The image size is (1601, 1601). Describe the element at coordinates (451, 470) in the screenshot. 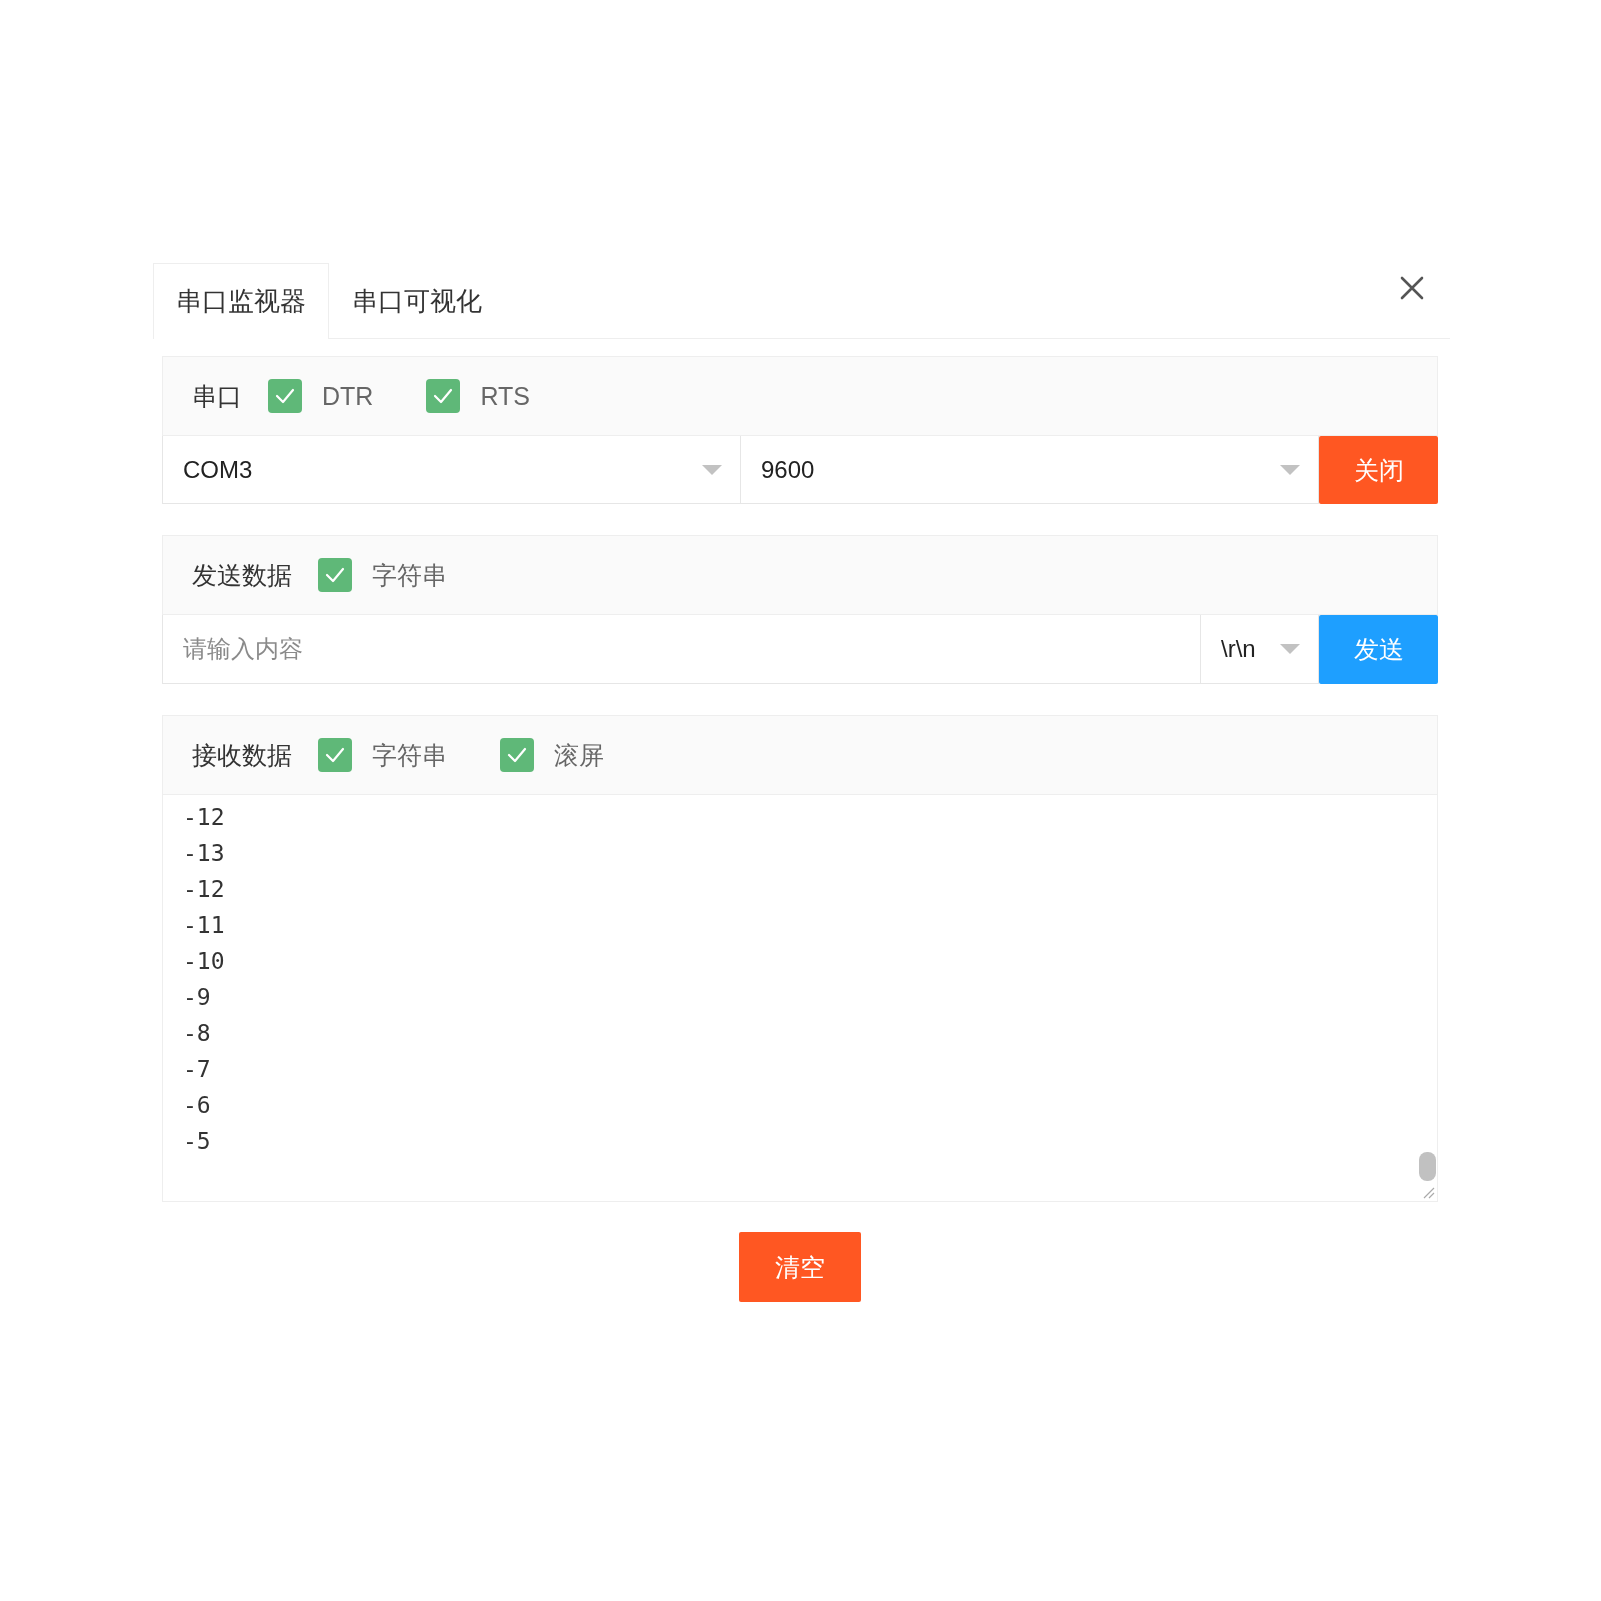

I see `port-select: COM3` at that location.